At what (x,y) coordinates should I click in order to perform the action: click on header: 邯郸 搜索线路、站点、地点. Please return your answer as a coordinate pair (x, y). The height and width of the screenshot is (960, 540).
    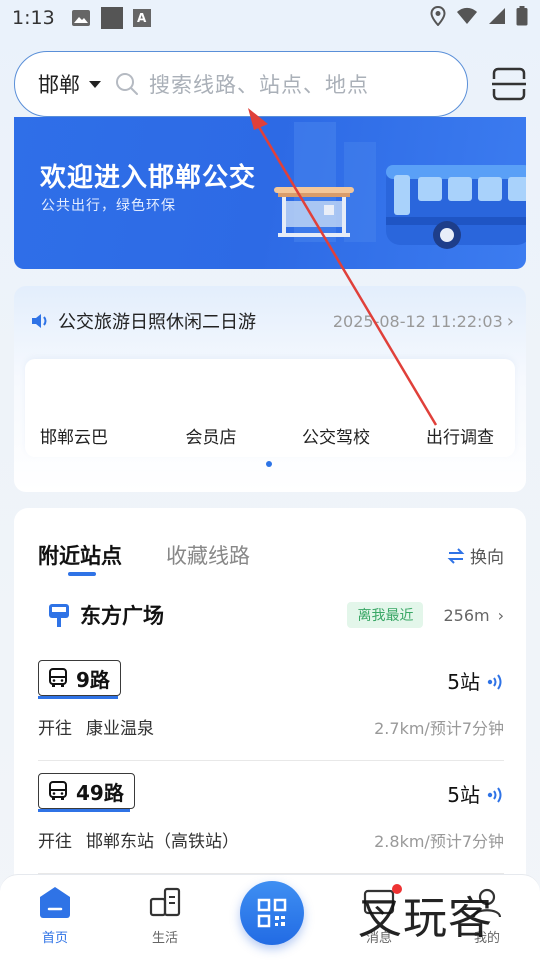
    Looking at the image, I should click on (270, 84).